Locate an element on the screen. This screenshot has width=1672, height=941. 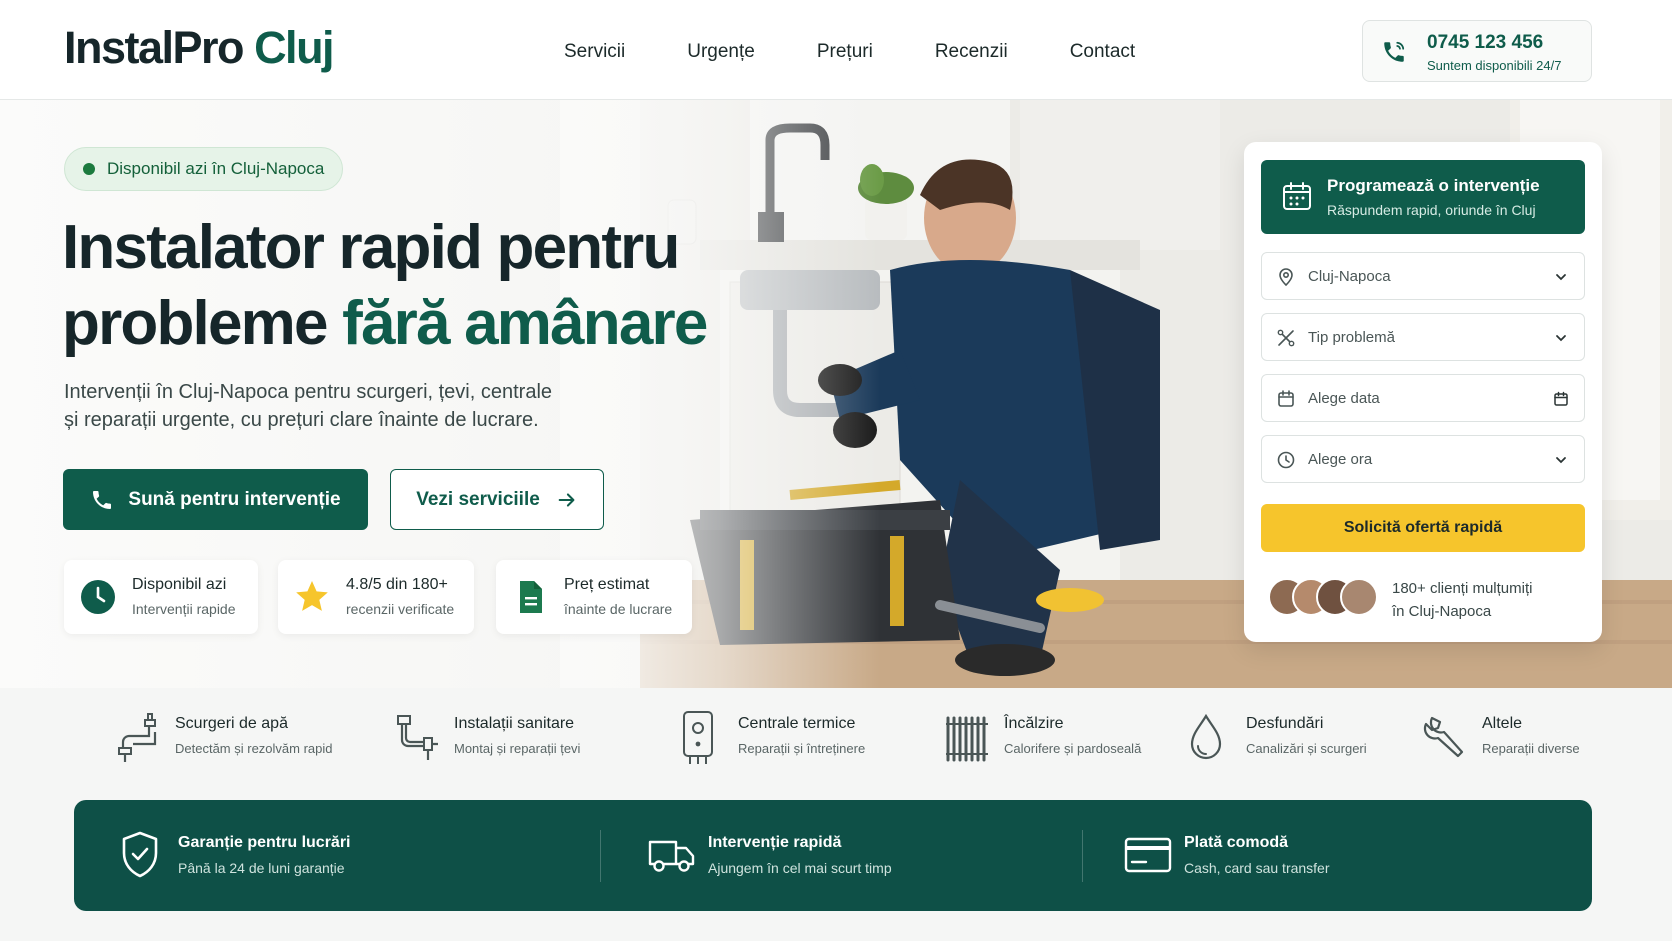
call-button: Sună pentru intervenție is located at coordinates (215, 499).